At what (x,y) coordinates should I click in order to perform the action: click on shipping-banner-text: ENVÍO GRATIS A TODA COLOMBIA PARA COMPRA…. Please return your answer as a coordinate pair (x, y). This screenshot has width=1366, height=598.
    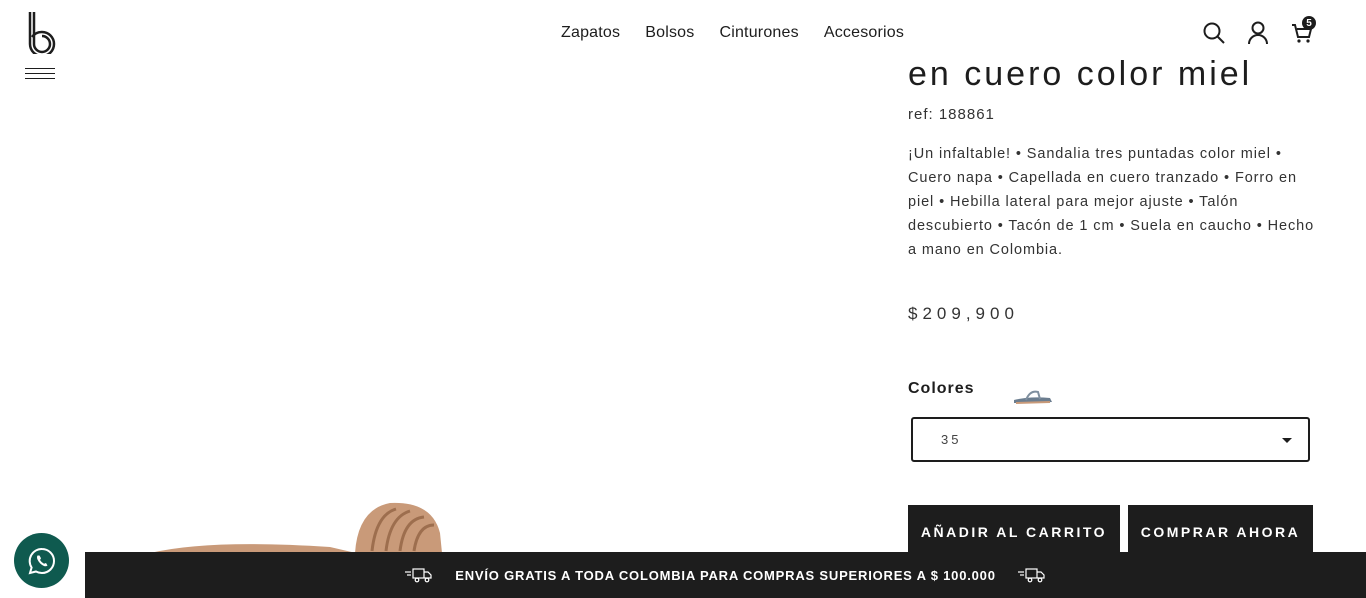
    Looking at the image, I should click on (725, 575).